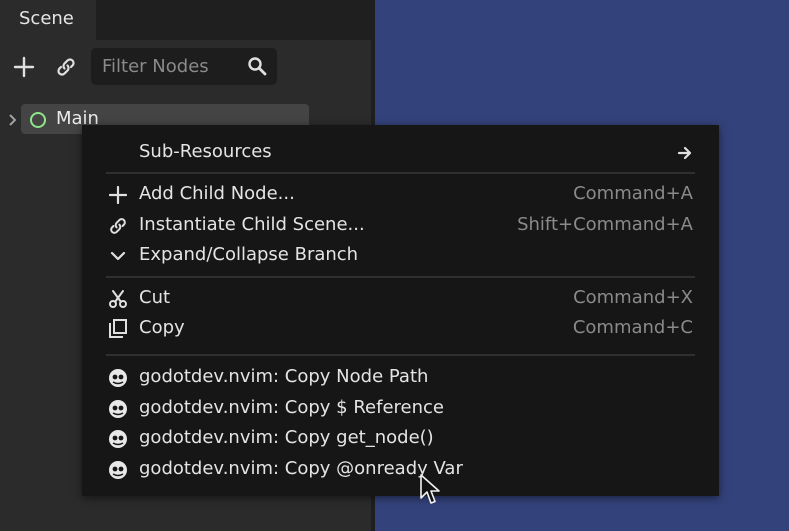 Image resolution: width=789 pixels, height=531 pixels. Describe the element at coordinates (400, 153) in the screenshot. I see `menu-item-sub-resources: Sub-Resources` at that location.